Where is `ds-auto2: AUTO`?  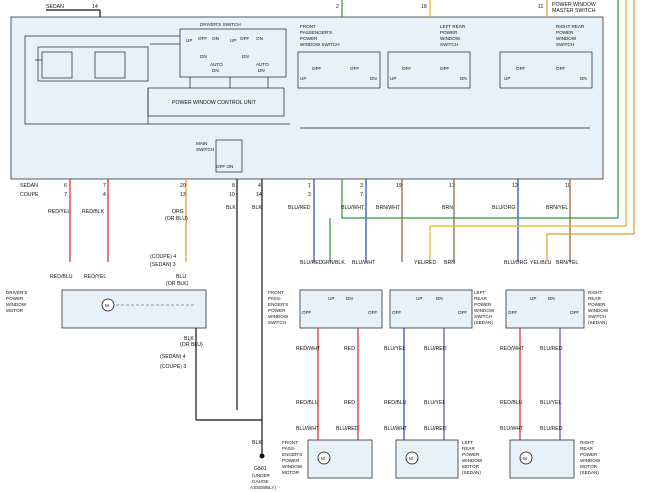
ds-auto2: AUTO is located at coordinates (262, 64).